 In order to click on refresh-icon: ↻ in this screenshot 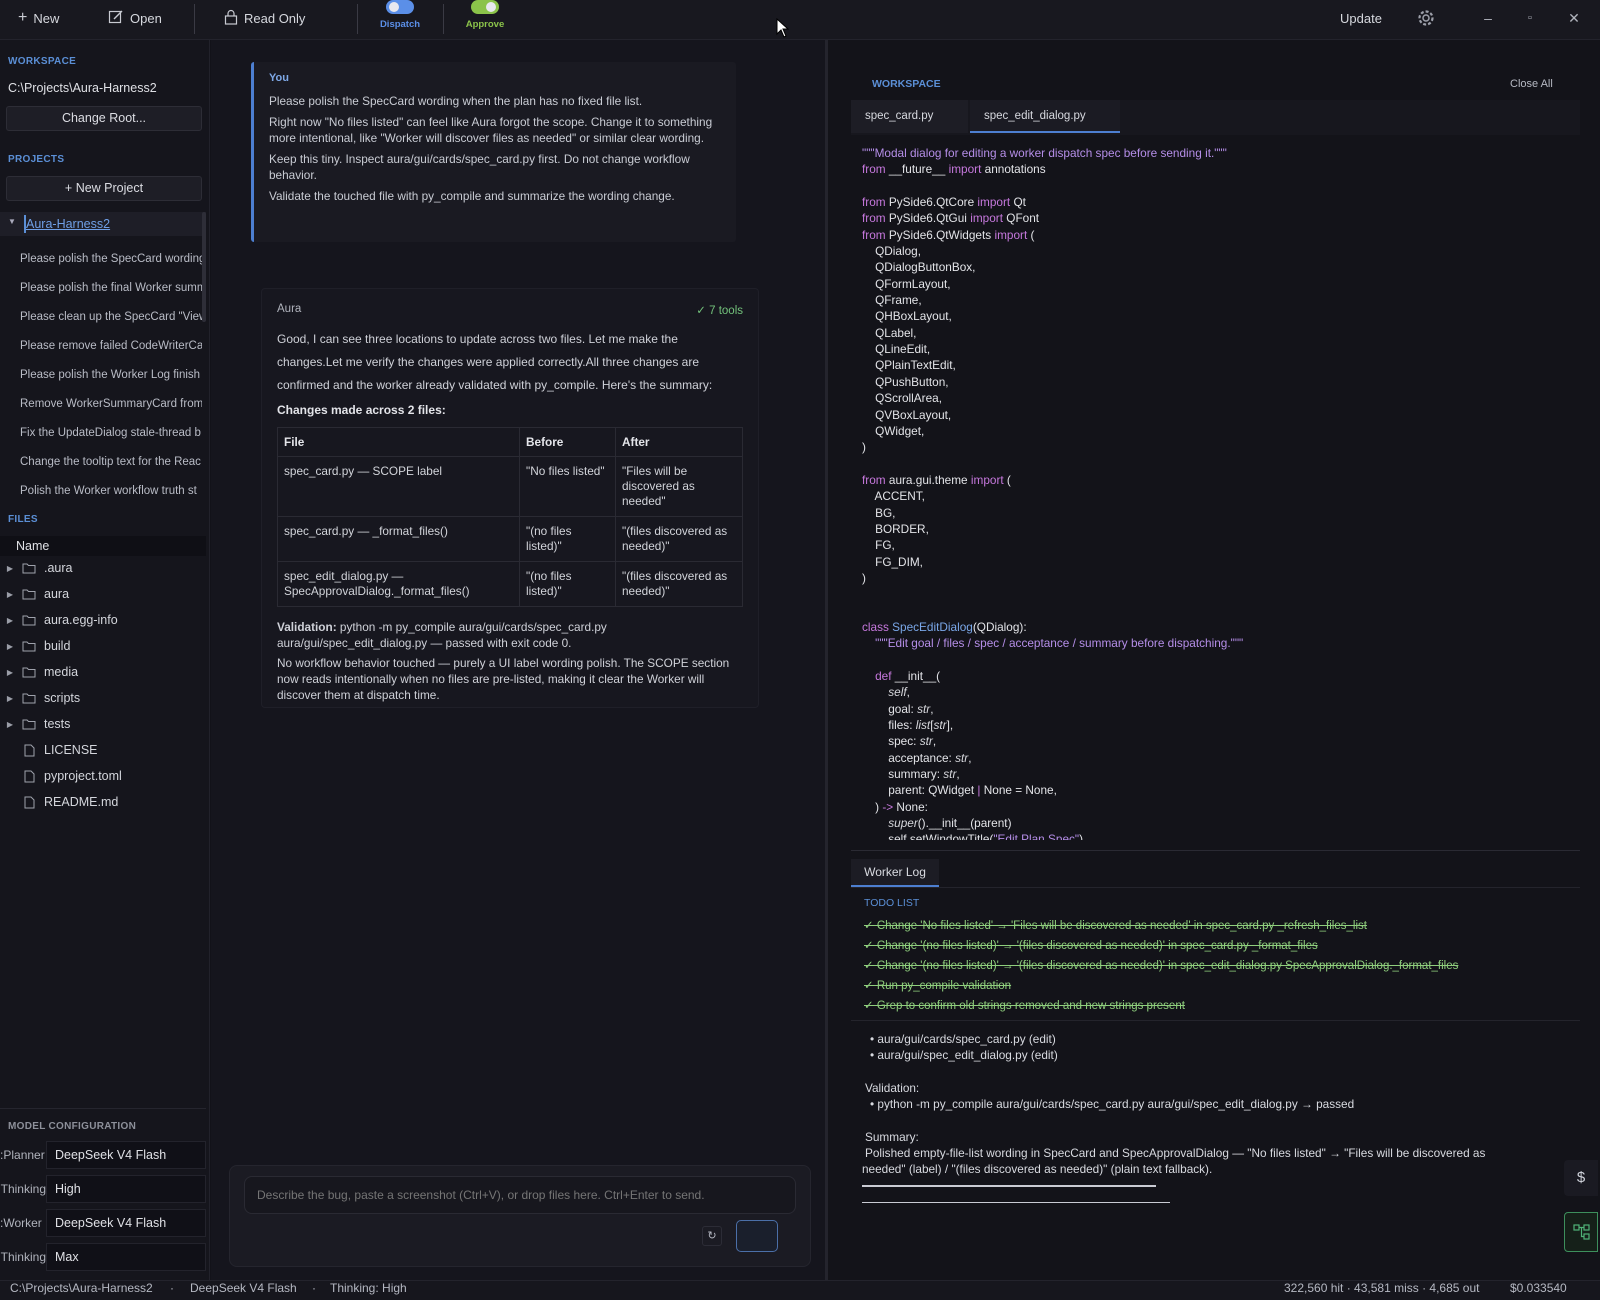, I will do `click(712, 1236)`.